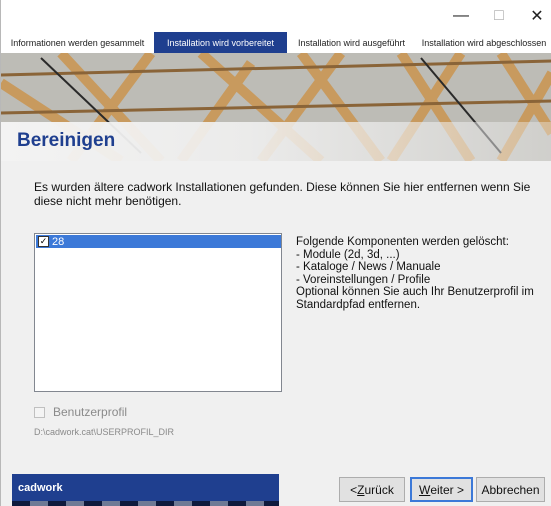 The width and height of the screenshot is (551, 506). I want to click on title-bar: — □ ✕, so click(276, 16).